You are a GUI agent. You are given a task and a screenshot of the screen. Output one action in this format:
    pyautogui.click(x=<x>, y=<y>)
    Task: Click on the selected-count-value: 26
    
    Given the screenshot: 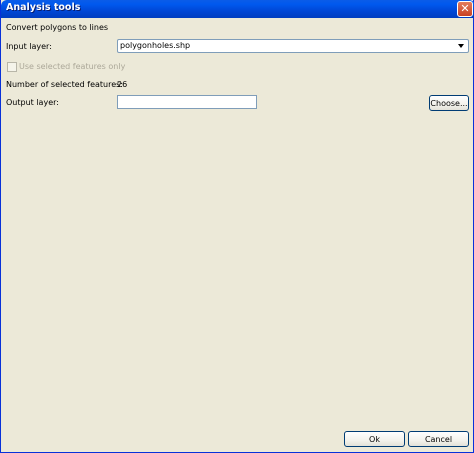 What is the action you would take?
    pyautogui.click(x=122, y=84)
    